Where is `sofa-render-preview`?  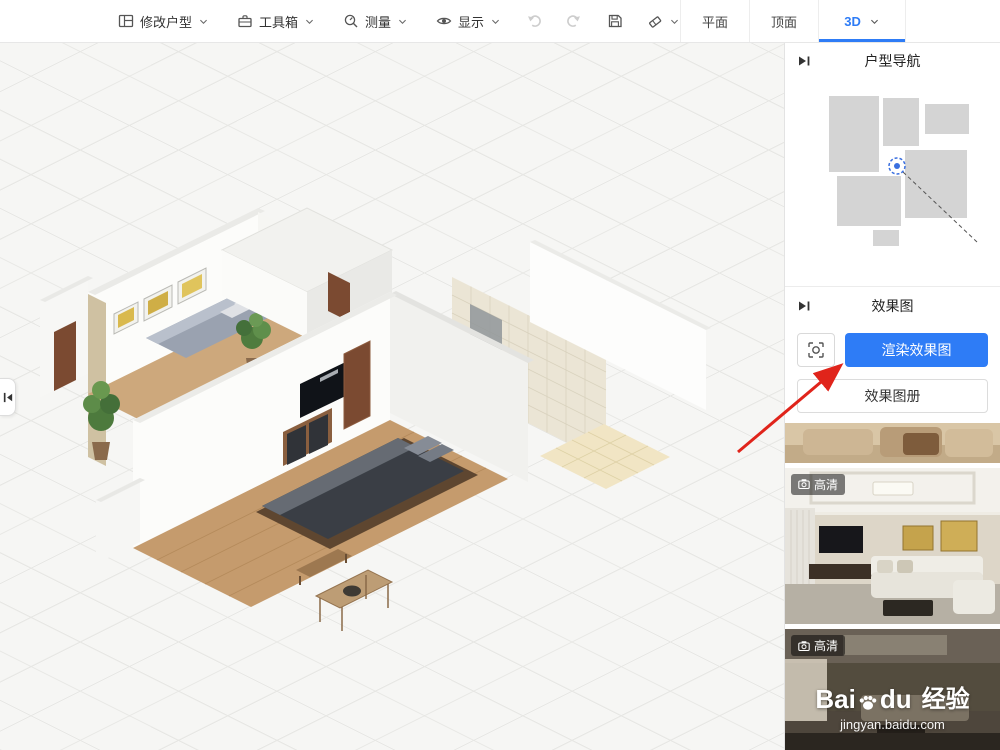 sofa-render-preview is located at coordinates (892, 443).